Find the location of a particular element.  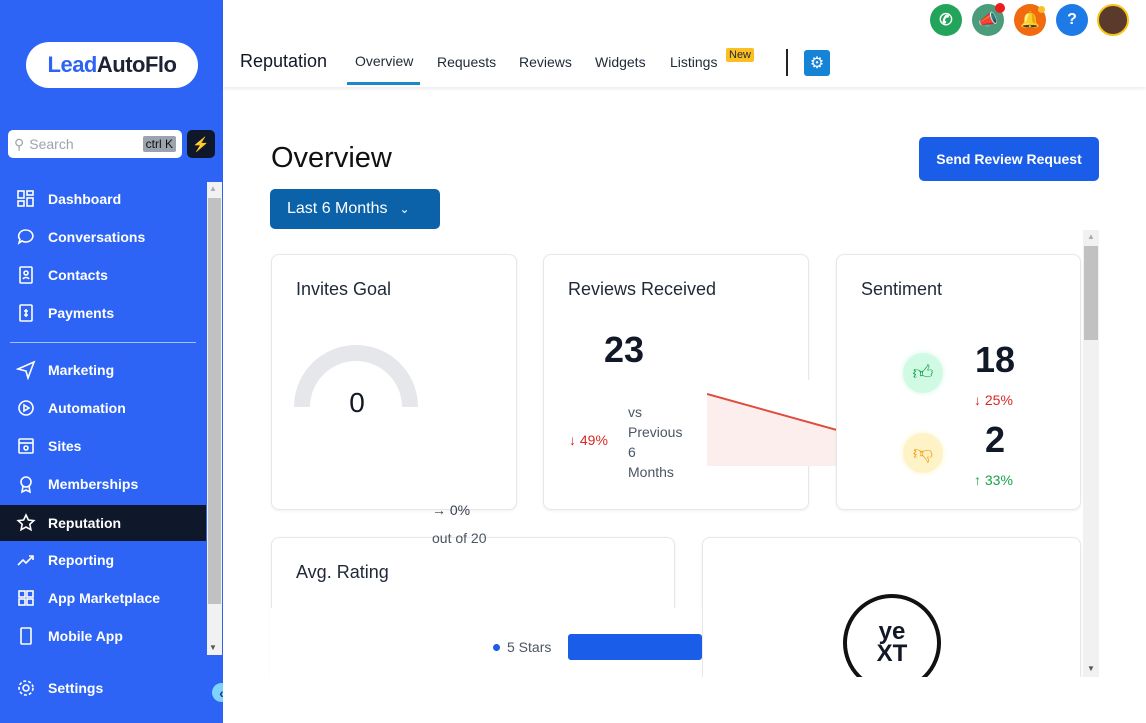

reviews-change-value: 49% is located at coordinates (593, 440).